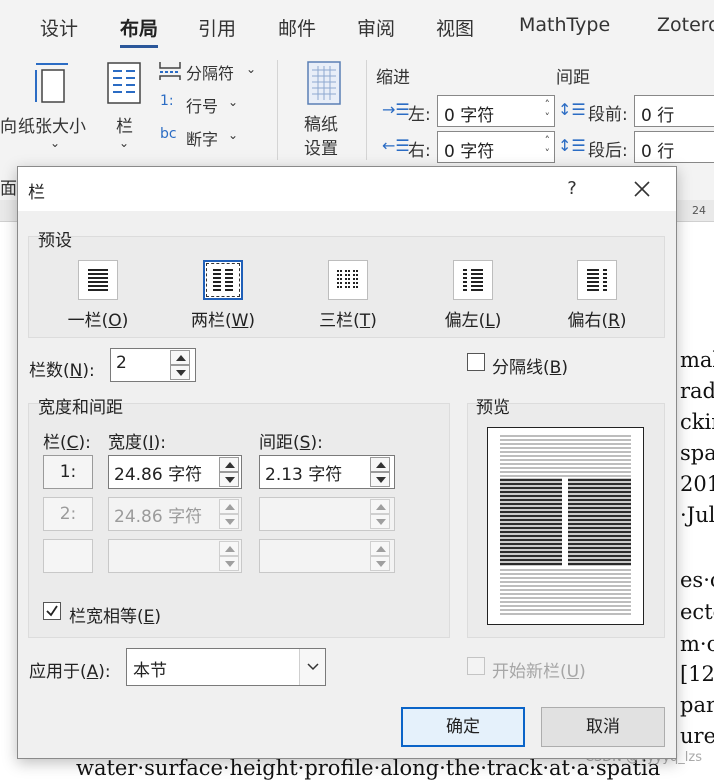 Image resolution: width=714 pixels, height=780 pixels. Describe the element at coordinates (469, 116) in the screenshot. I see `indent-left-value: 0 字符` at that location.